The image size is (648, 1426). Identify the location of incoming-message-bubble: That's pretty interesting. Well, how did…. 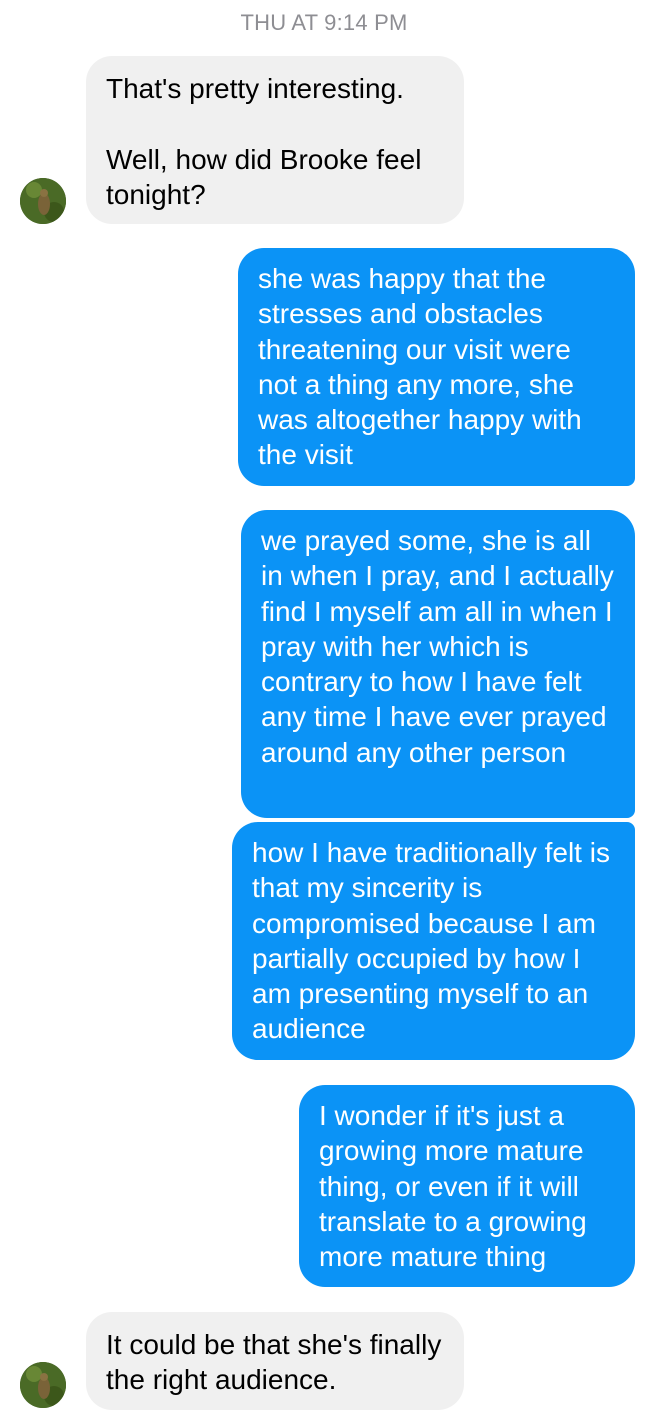
(275, 140).